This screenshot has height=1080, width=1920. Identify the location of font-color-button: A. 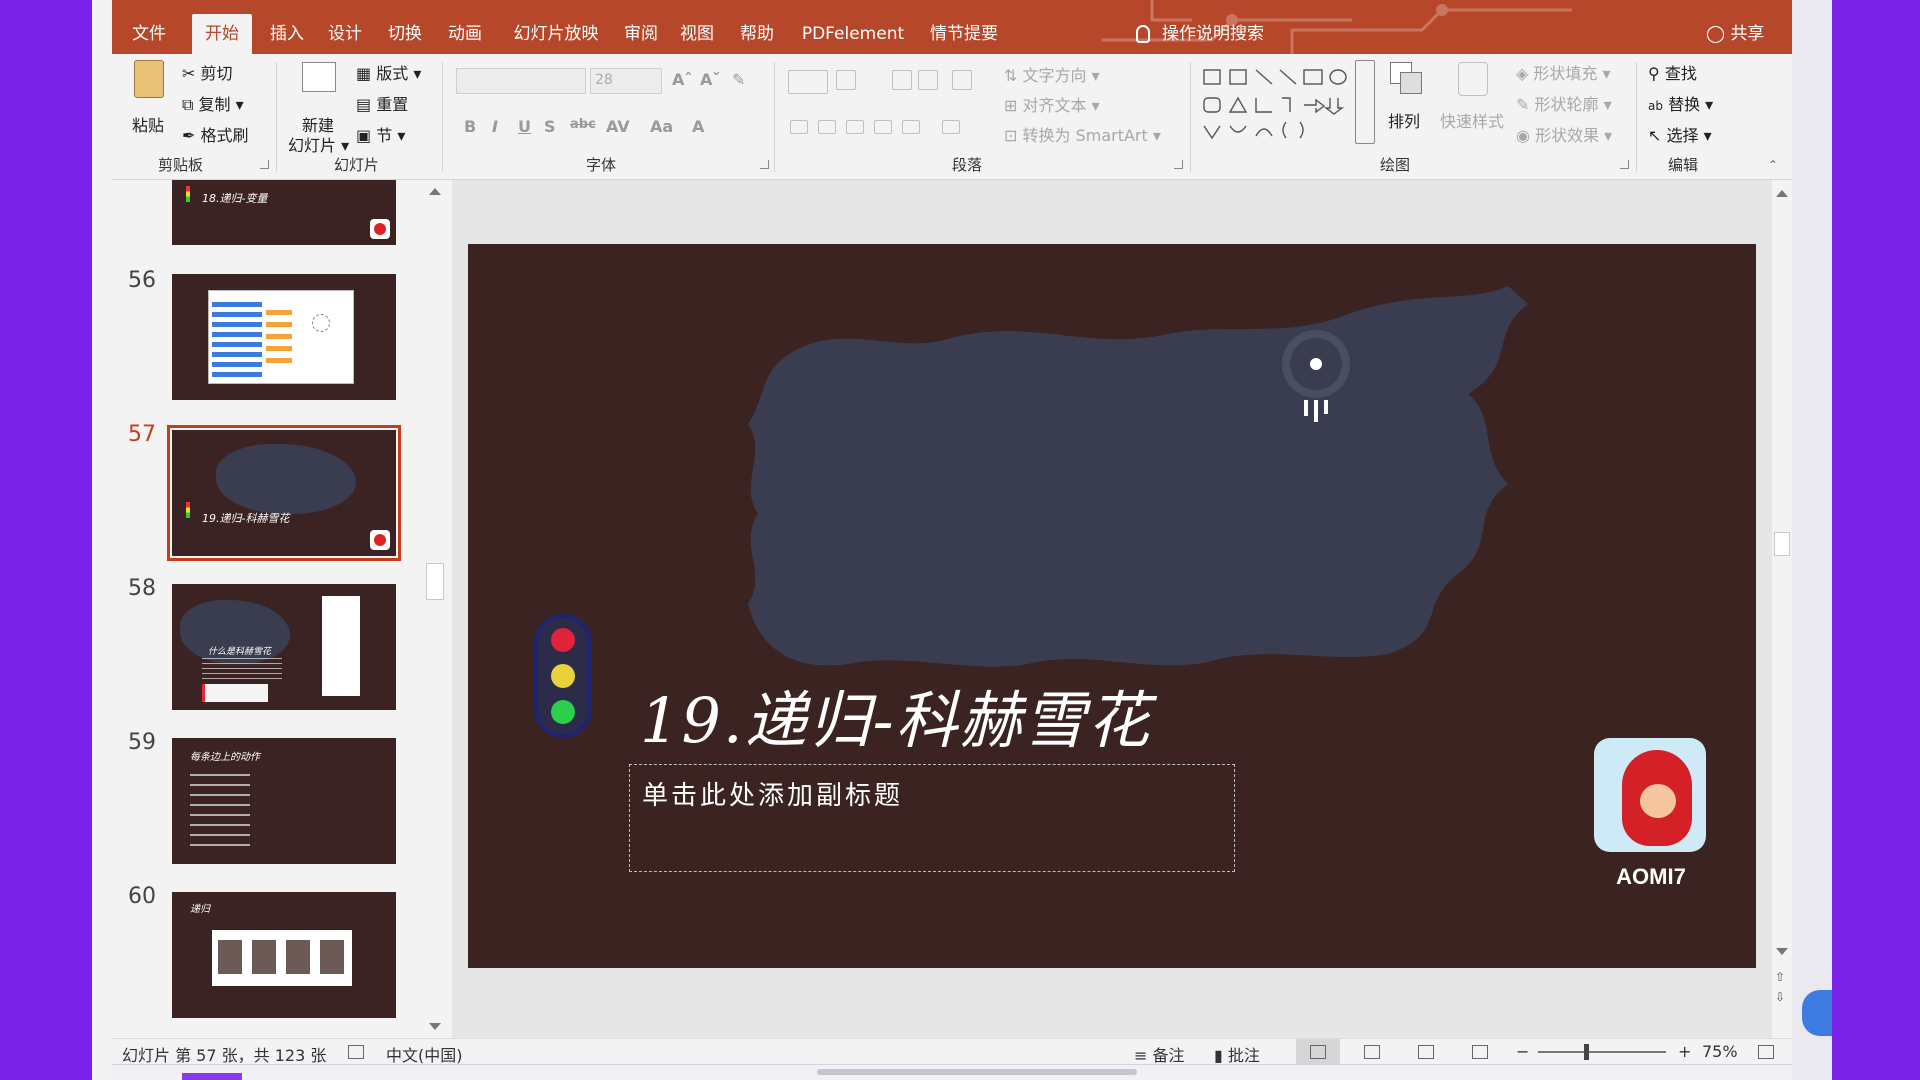
(698, 126).